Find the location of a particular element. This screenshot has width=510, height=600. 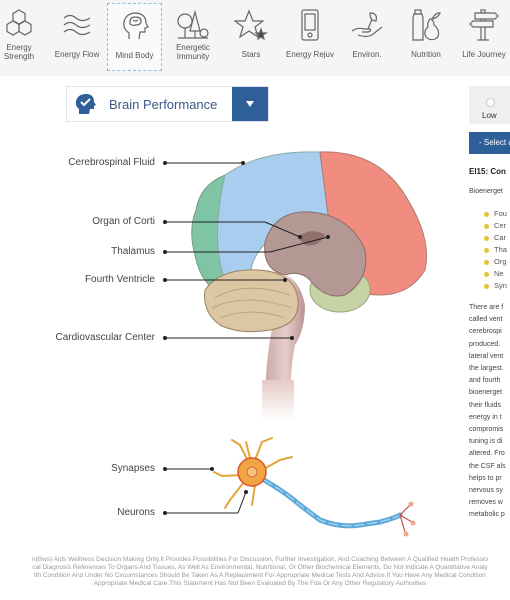

category-dropdown: Brain Performance is located at coordinates (167, 104).